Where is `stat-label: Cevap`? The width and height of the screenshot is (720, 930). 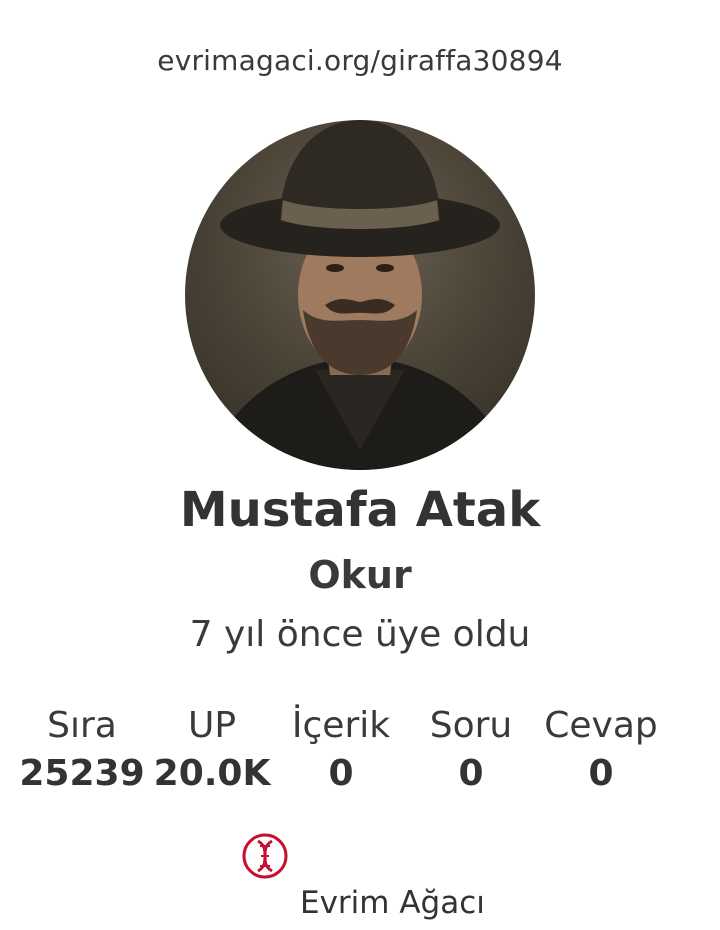 stat-label: Cevap is located at coordinates (601, 725).